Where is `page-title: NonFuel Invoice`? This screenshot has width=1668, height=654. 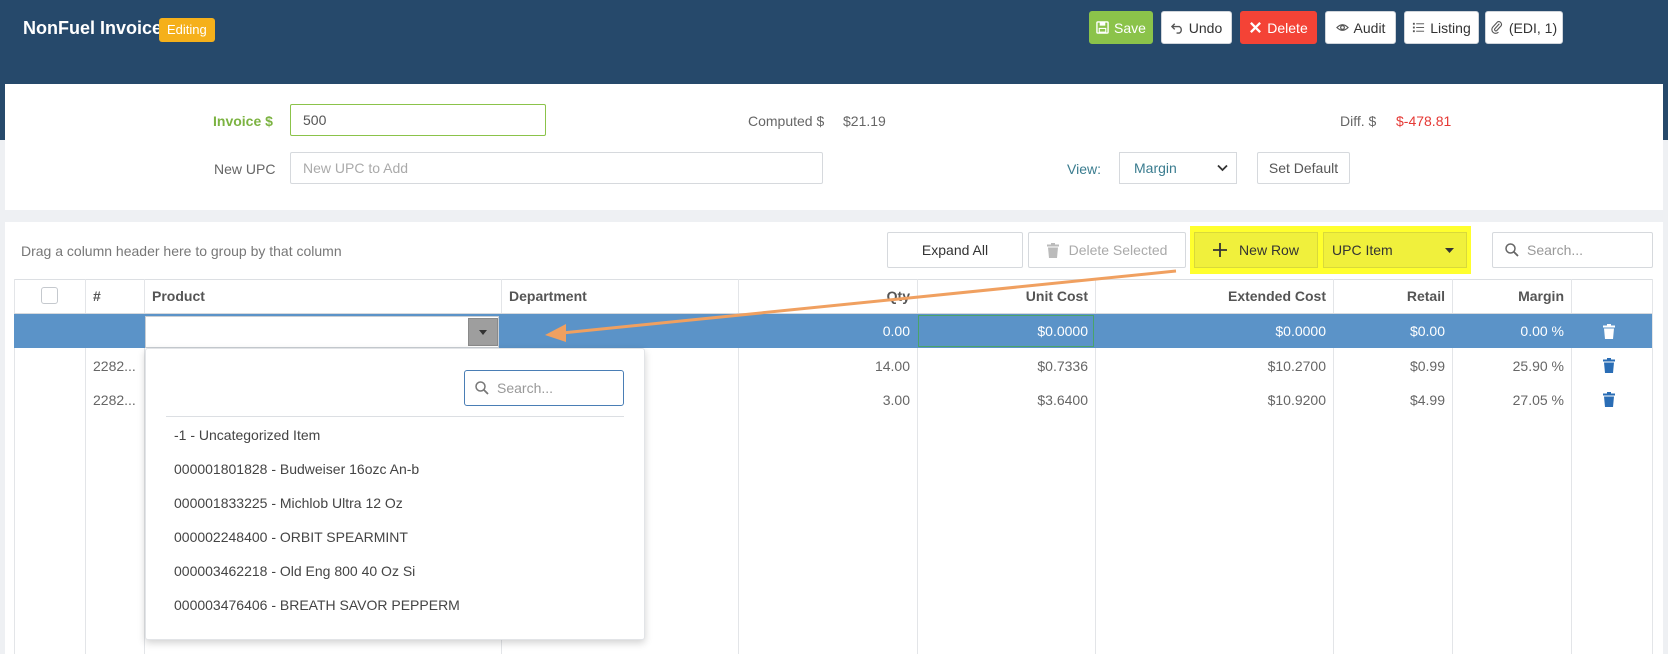 page-title: NonFuel Invoice is located at coordinates (93, 28).